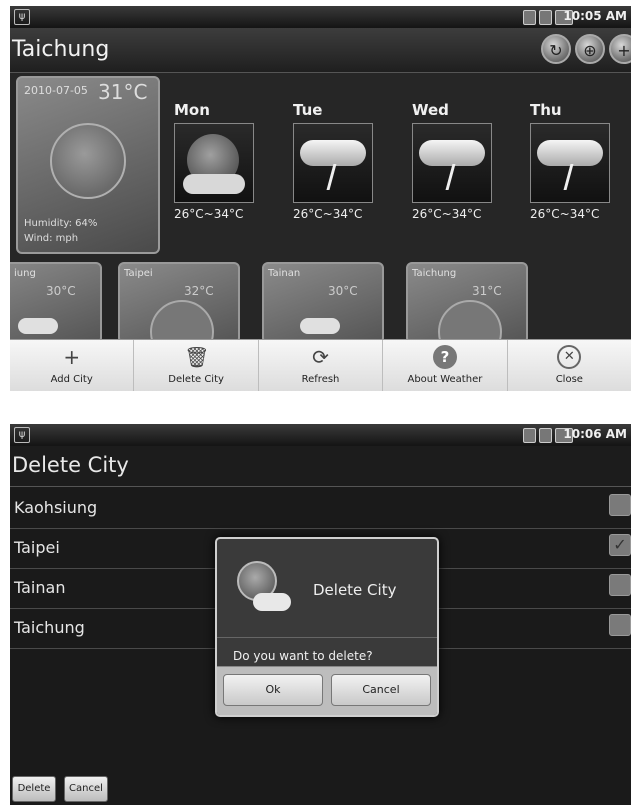 This screenshot has height=805, width=631. Describe the element at coordinates (595, 16) in the screenshot. I see `status-time: 10:05 AM` at that location.